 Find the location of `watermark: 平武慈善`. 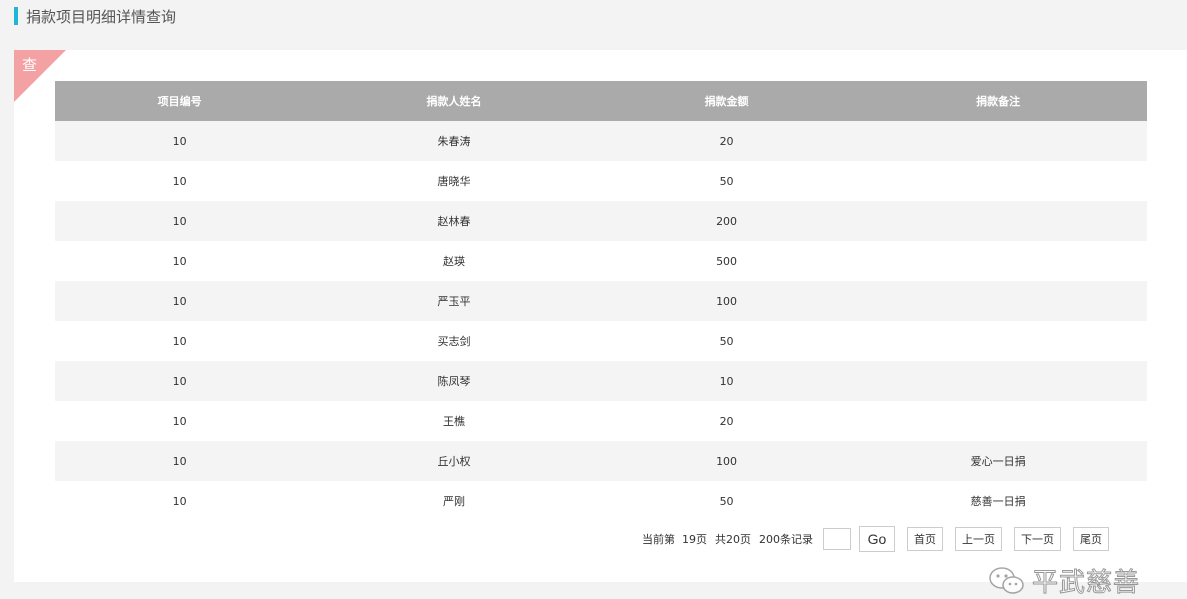

watermark: 平武慈善 is located at coordinates (1064, 580).